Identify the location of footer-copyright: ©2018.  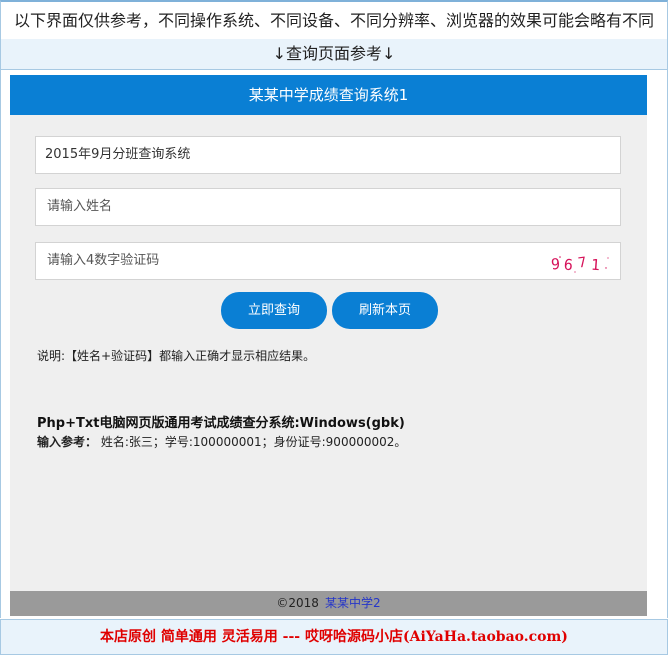
(297, 603).